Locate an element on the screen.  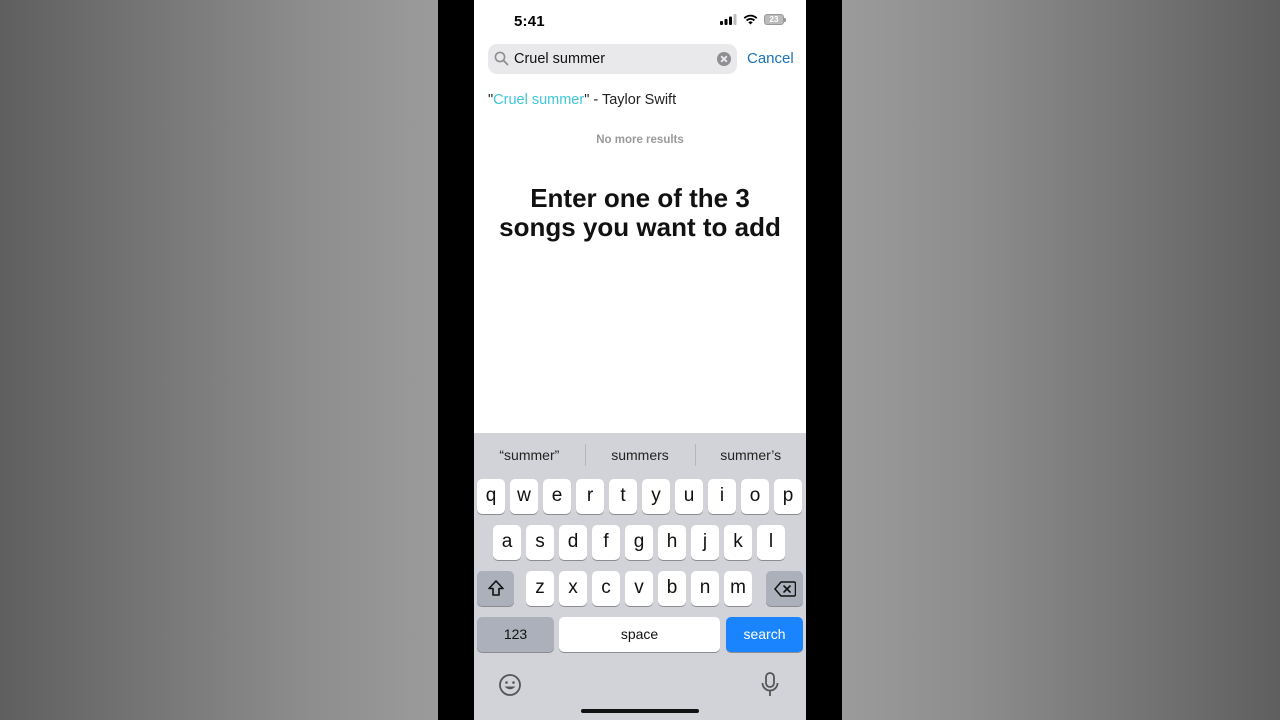
cellular-signal-icon is located at coordinates (728, 19).